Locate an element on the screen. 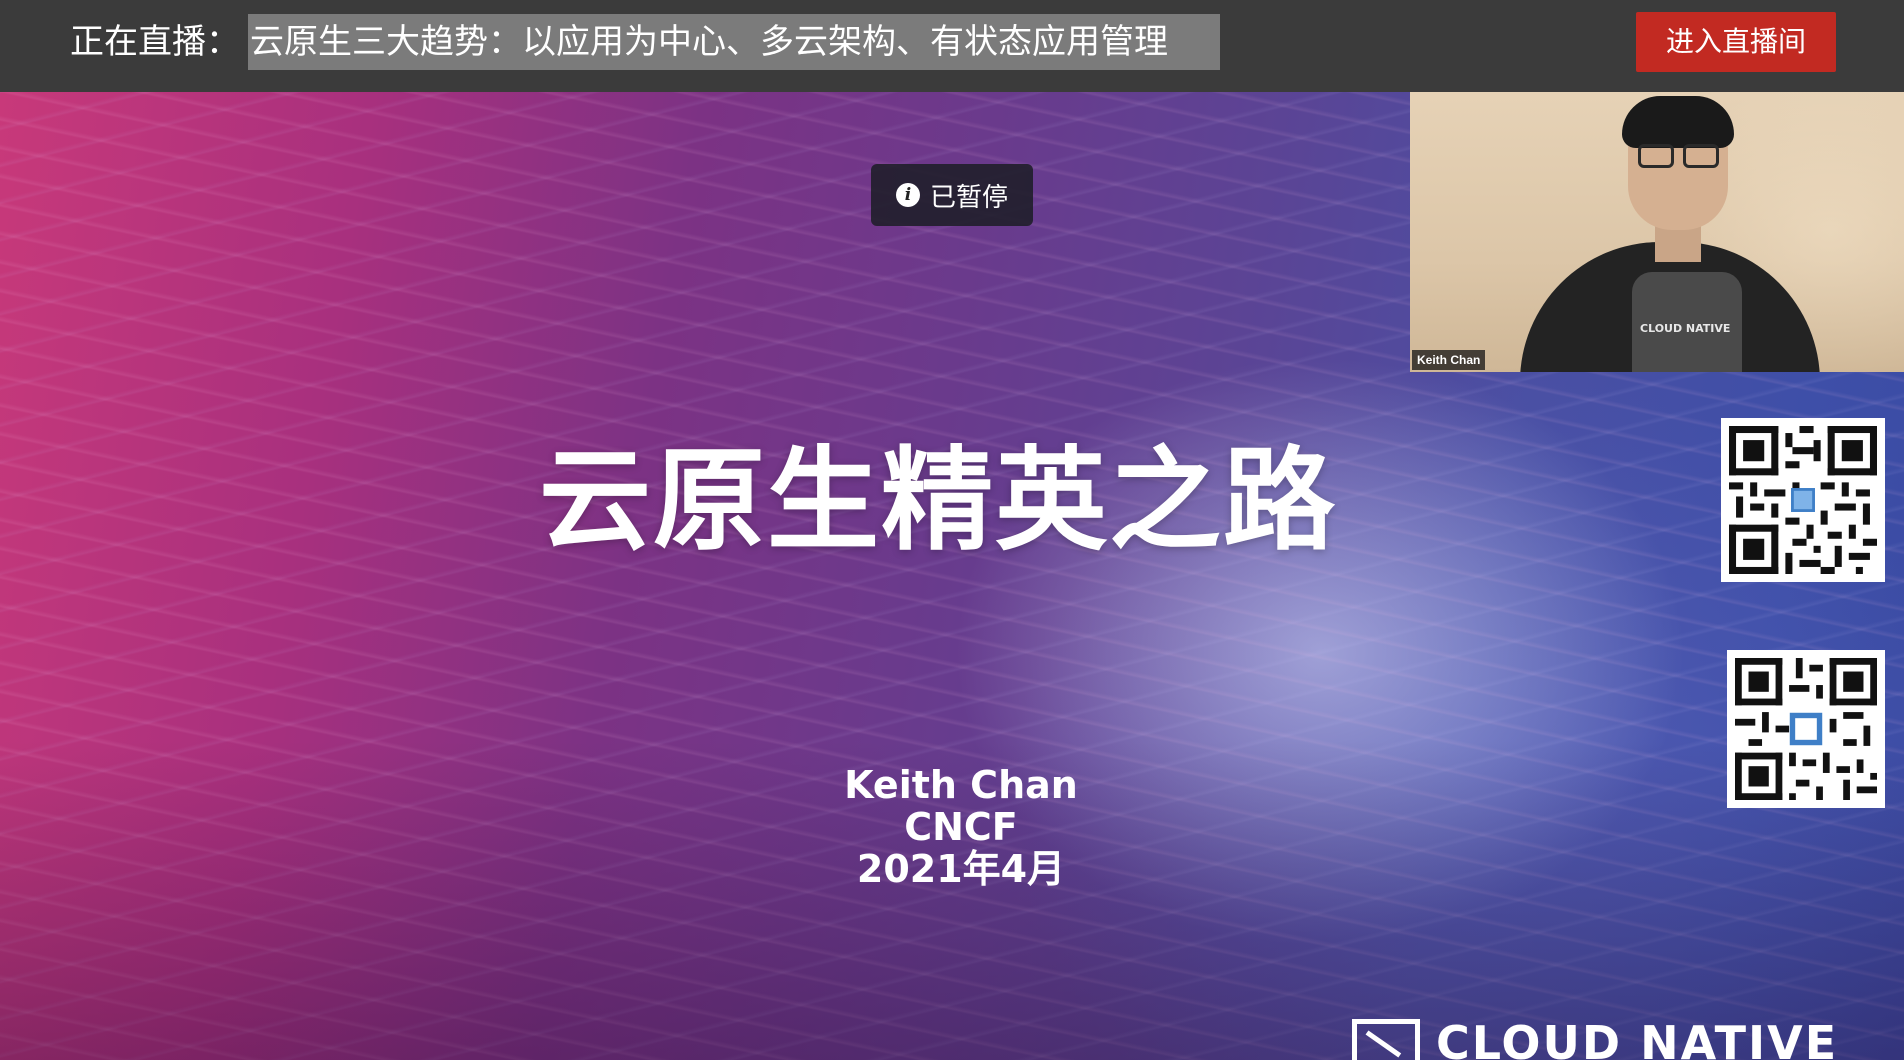 This screenshot has width=1904, height=1060. cloud-native-logo: CLOUD NATIVE is located at coordinates (1595, 1038).